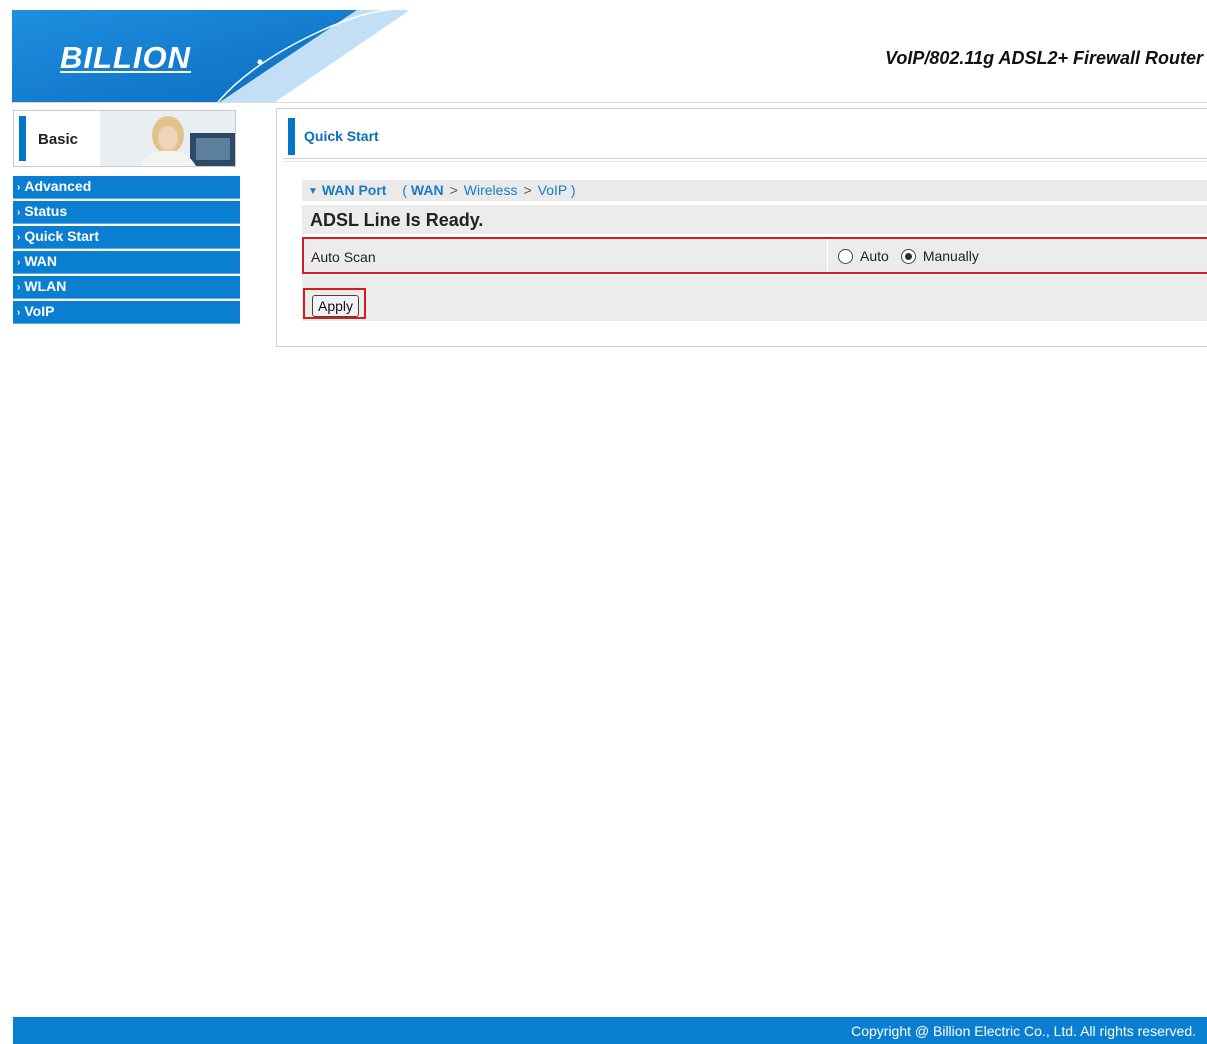  Describe the element at coordinates (951, 256) in the screenshot. I see `manually-radio-label: Manually` at that location.